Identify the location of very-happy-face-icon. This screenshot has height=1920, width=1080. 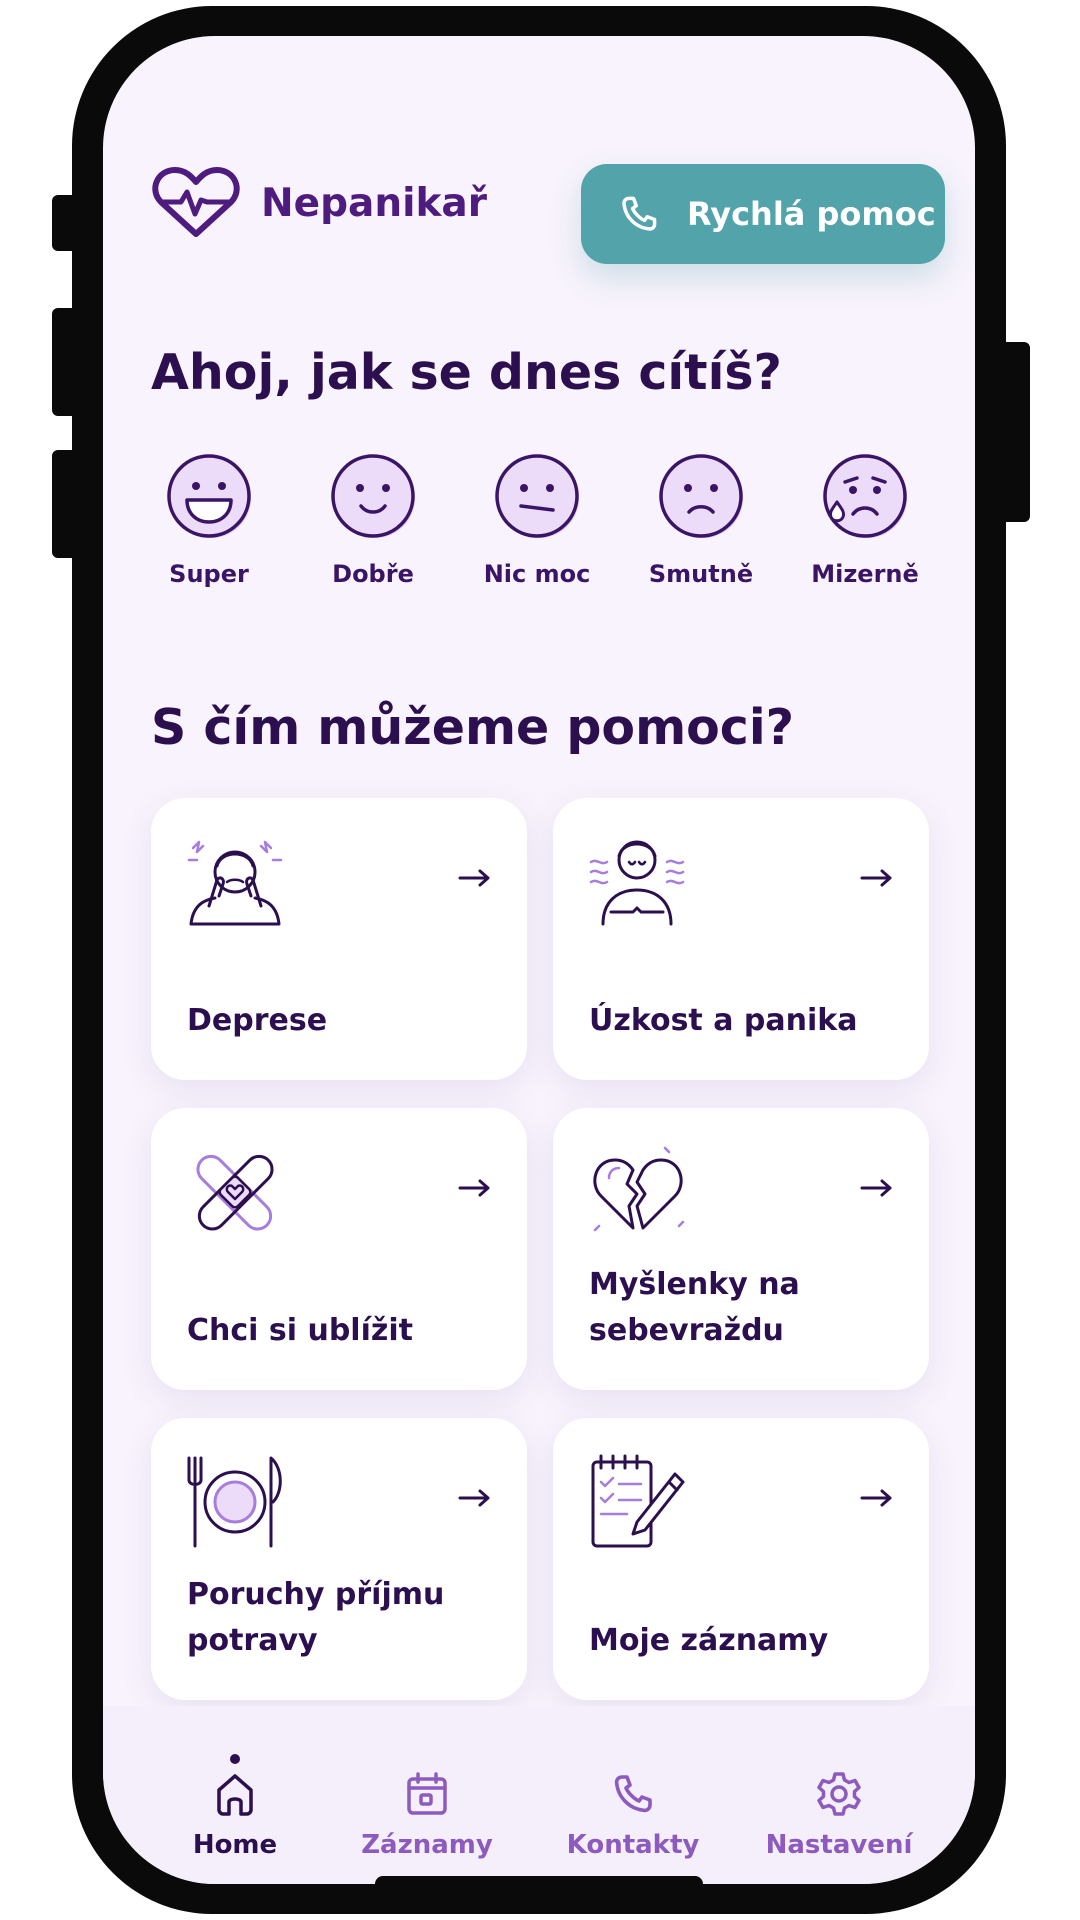
(209, 496).